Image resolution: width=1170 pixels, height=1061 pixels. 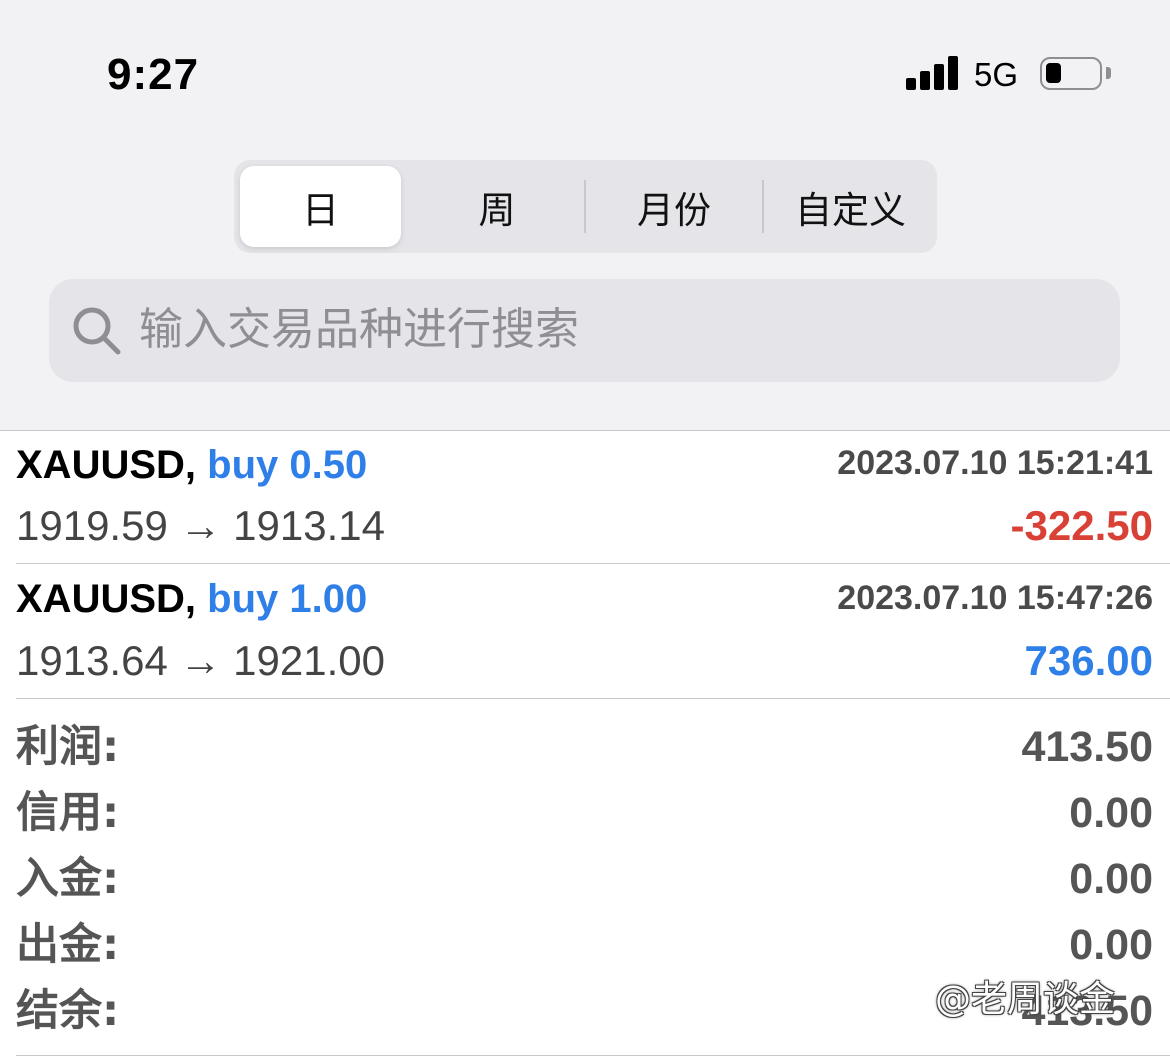 What do you see at coordinates (153, 74) in the screenshot?
I see `status-time: 9:27` at bounding box center [153, 74].